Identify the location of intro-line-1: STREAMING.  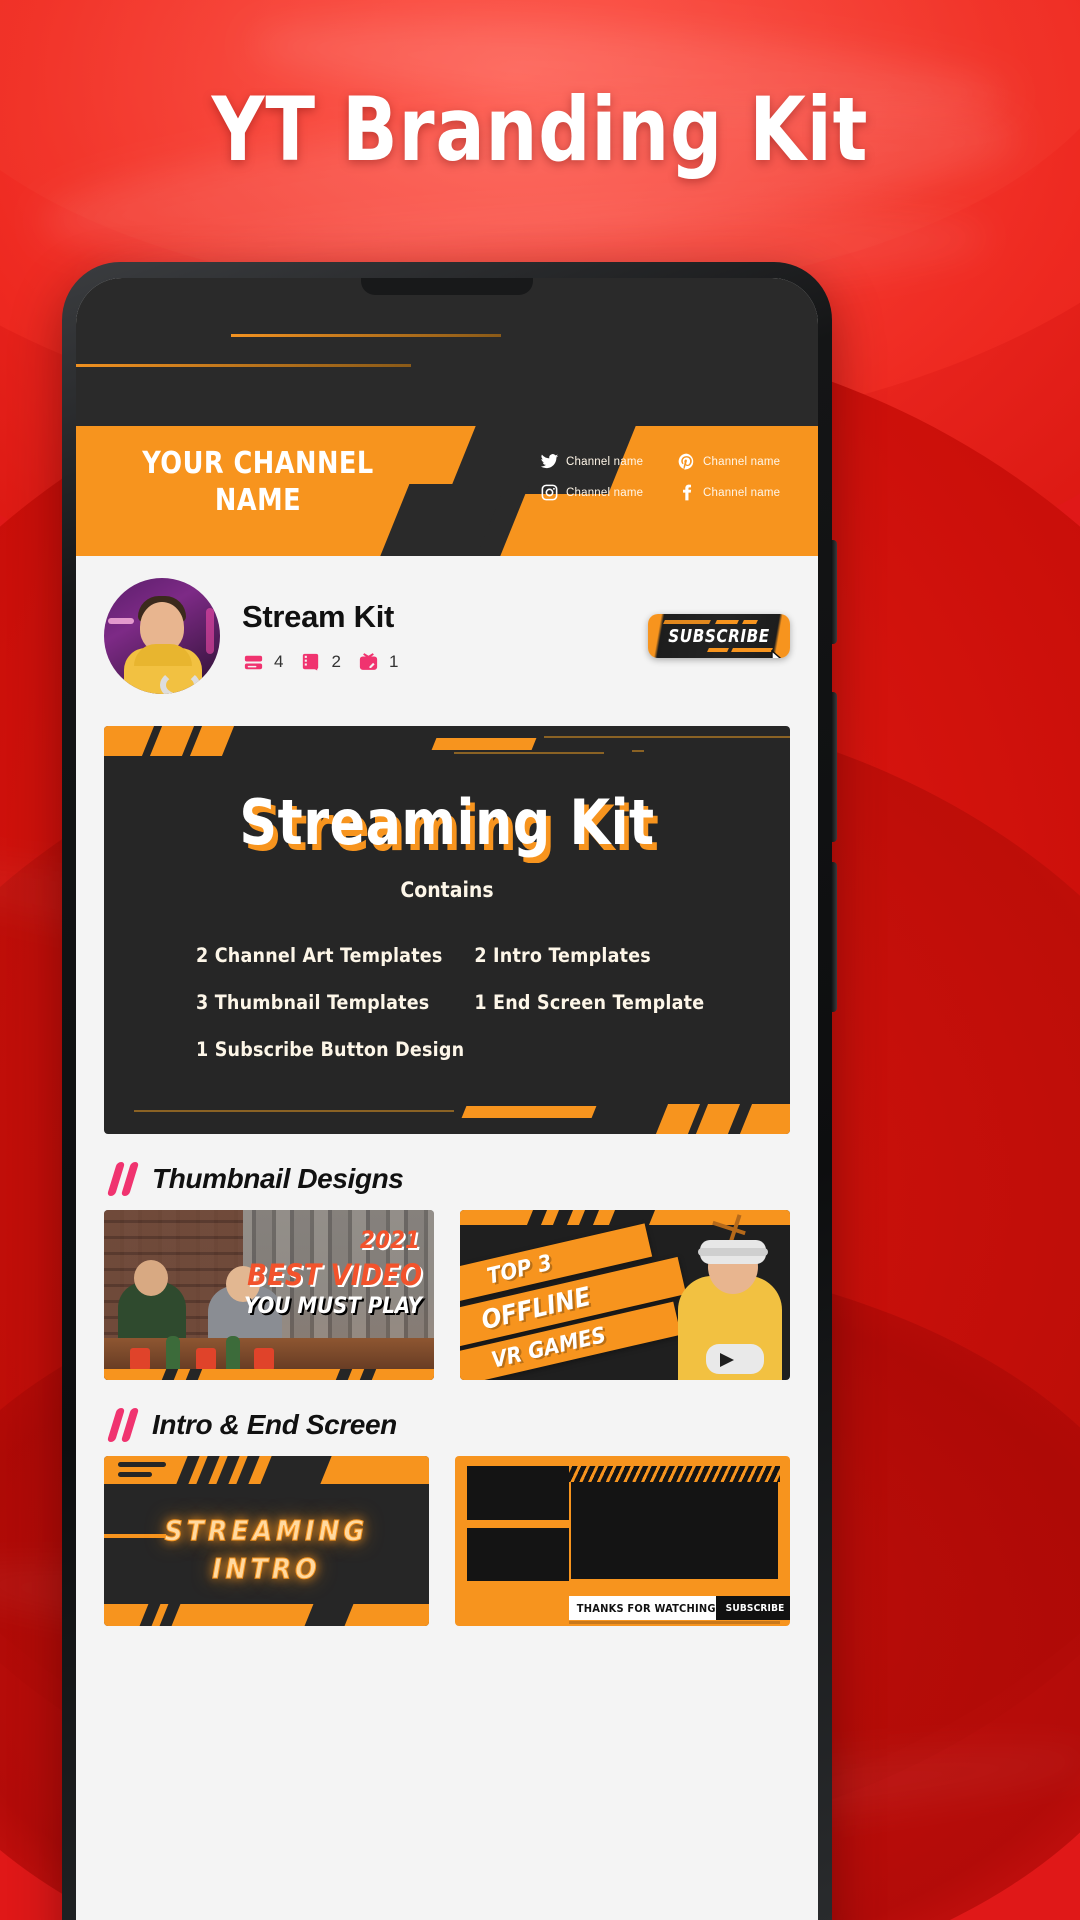
(266, 1531).